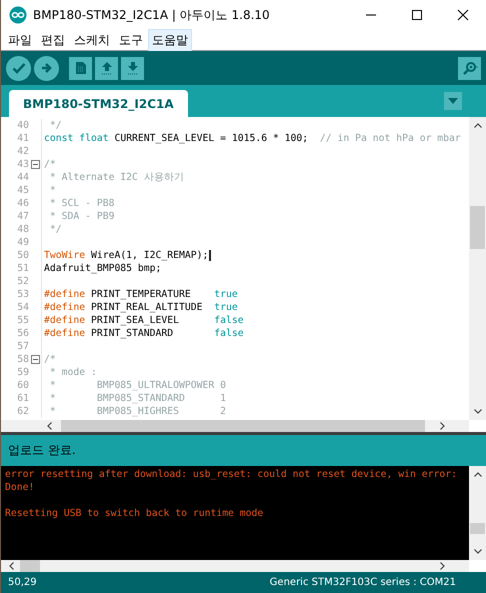 Image resolution: width=486 pixels, height=593 pixels. Describe the element at coordinates (126, 255) in the screenshot. I see `code-line: TwoWire WireA(1, I2C_REMAP);` at that location.